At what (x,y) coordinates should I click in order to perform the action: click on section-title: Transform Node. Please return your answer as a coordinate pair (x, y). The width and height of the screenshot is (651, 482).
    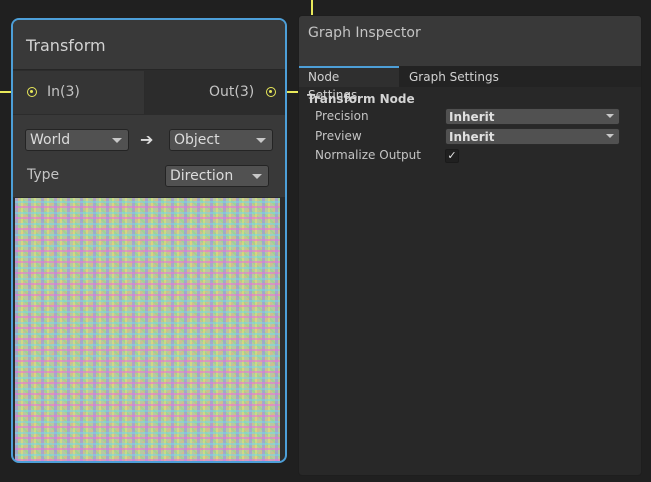
    Looking at the image, I should click on (361, 99).